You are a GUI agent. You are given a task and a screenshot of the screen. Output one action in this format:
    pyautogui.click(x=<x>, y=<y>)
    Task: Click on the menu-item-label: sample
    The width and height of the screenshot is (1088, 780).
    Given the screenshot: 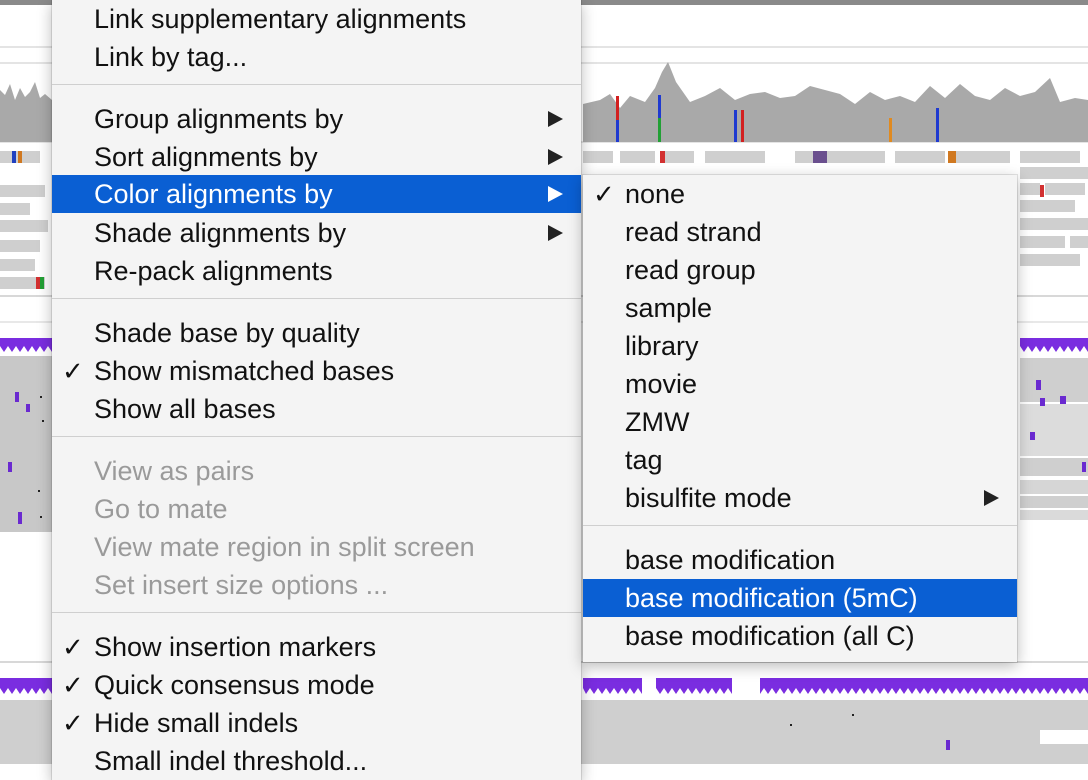 What is the action you would take?
    pyautogui.click(x=669, y=308)
    